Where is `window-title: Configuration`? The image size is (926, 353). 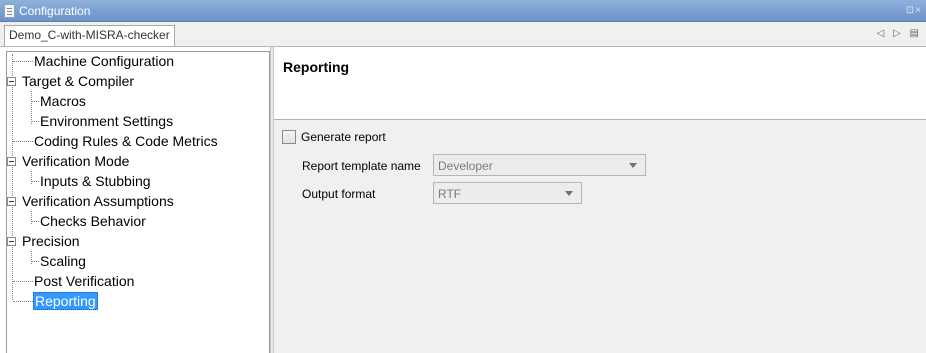
window-title: Configuration is located at coordinates (55, 11).